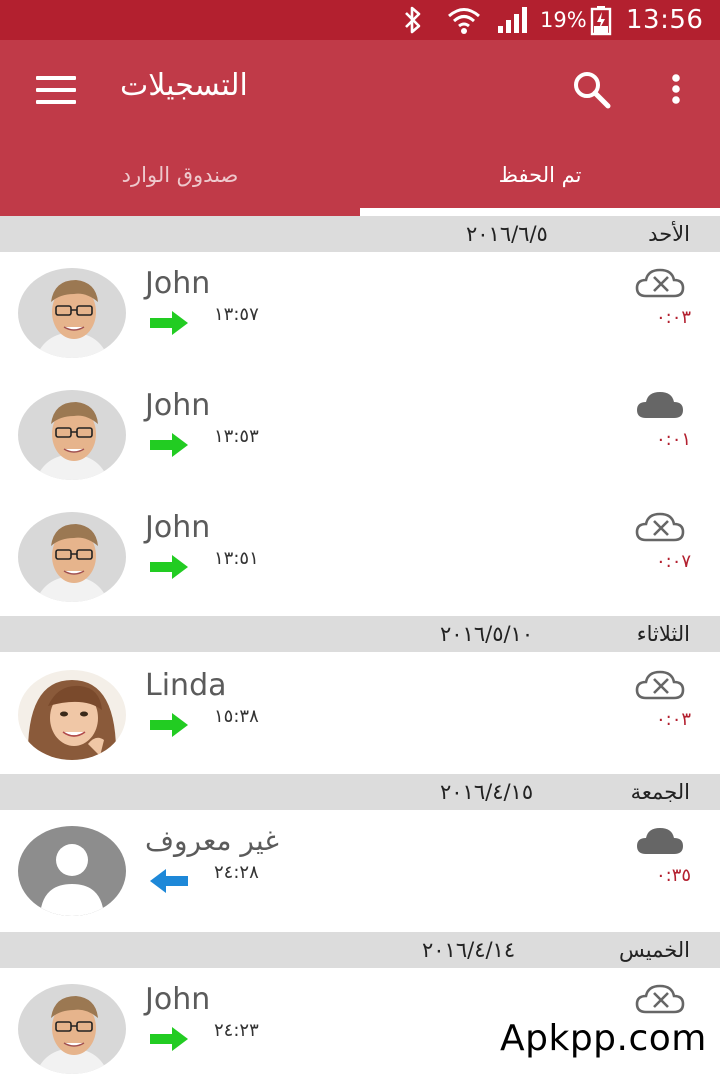 Image resolution: width=720 pixels, height=1088 pixels. Describe the element at coordinates (665, 20) in the screenshot. I see `status-time: 13:56` at that location.